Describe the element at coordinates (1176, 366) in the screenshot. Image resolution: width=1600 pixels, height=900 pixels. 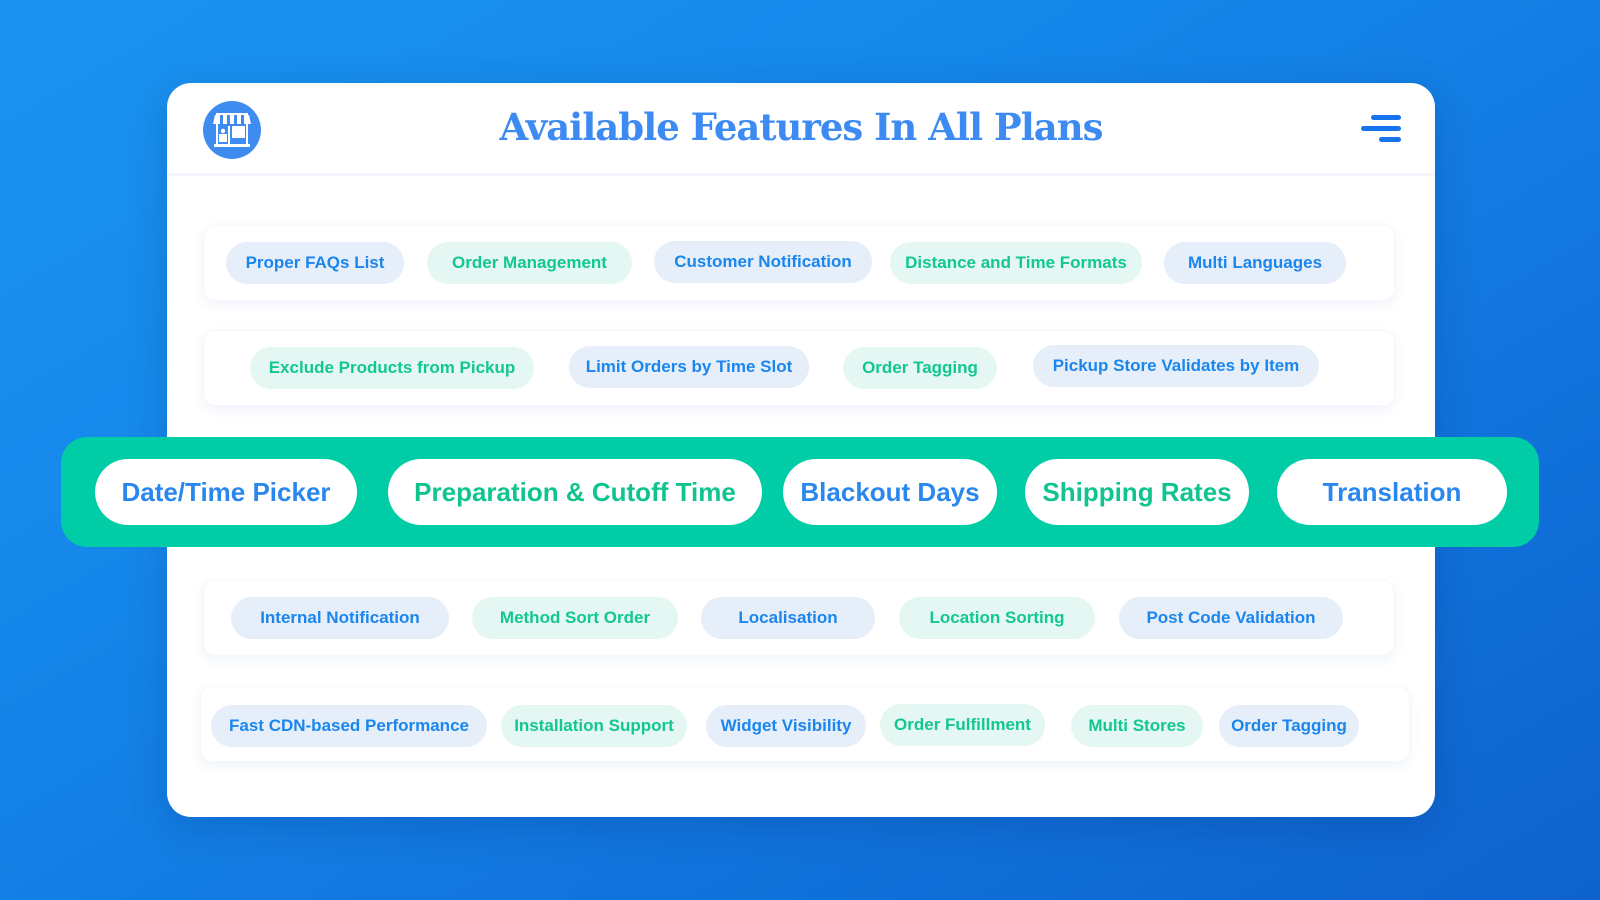
I see `feature-pill: Pickup Store Validates by Item` at that location.